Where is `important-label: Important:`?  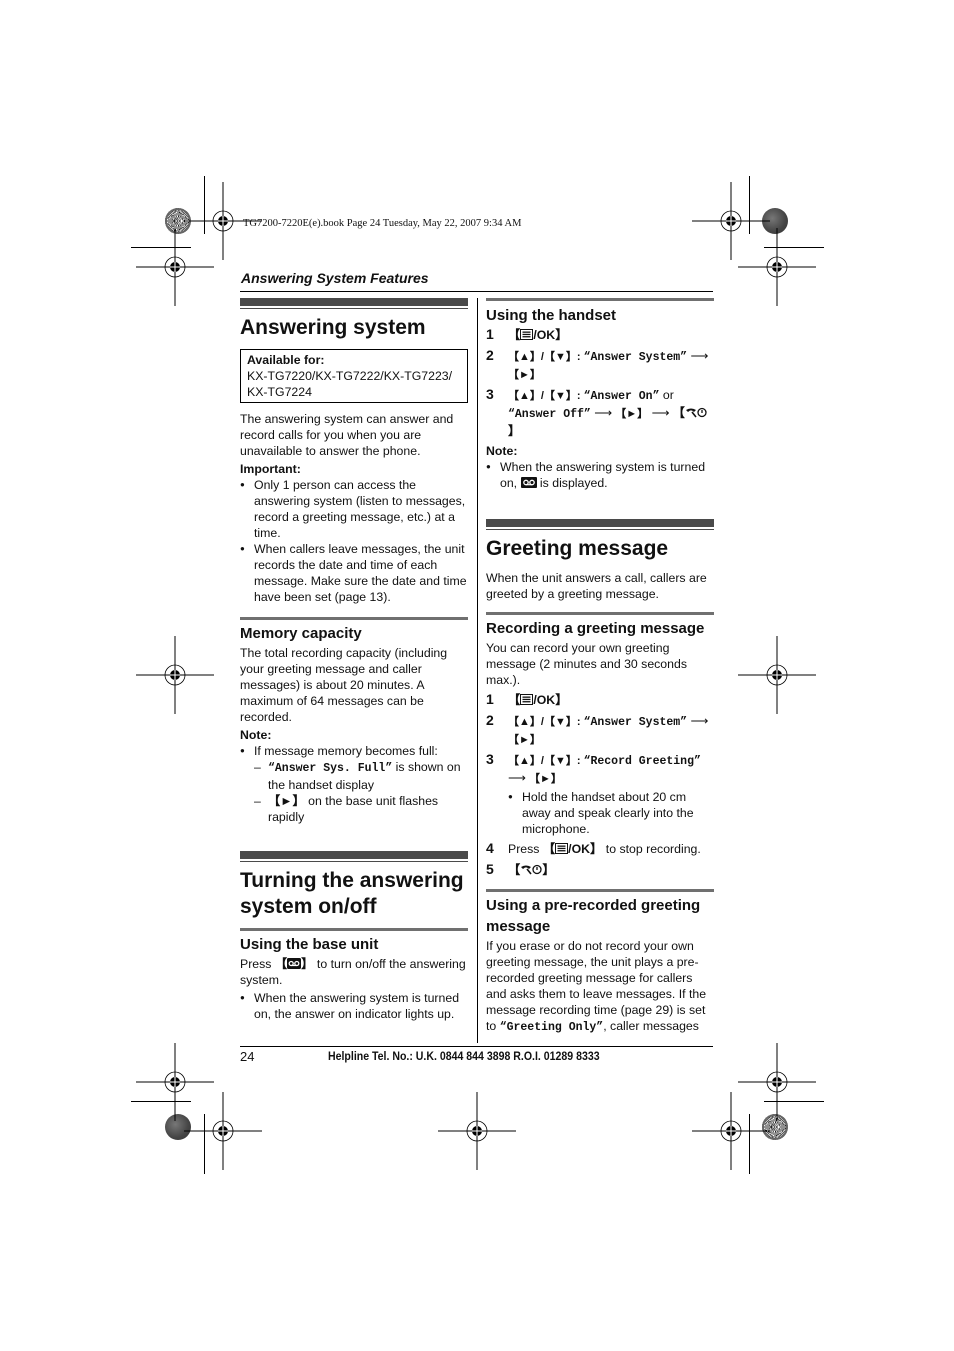 important-label: Important: is located at coordinates (270, 469).